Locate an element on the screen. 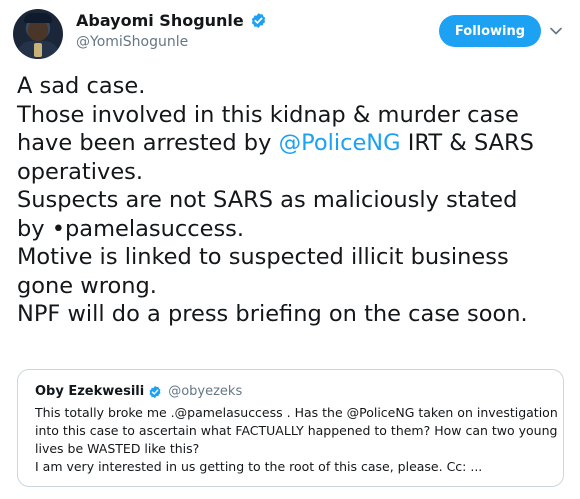 This screenshot has height=499, width=580. author-handle: @YomiShogunle is located at coordinates (132, 42).